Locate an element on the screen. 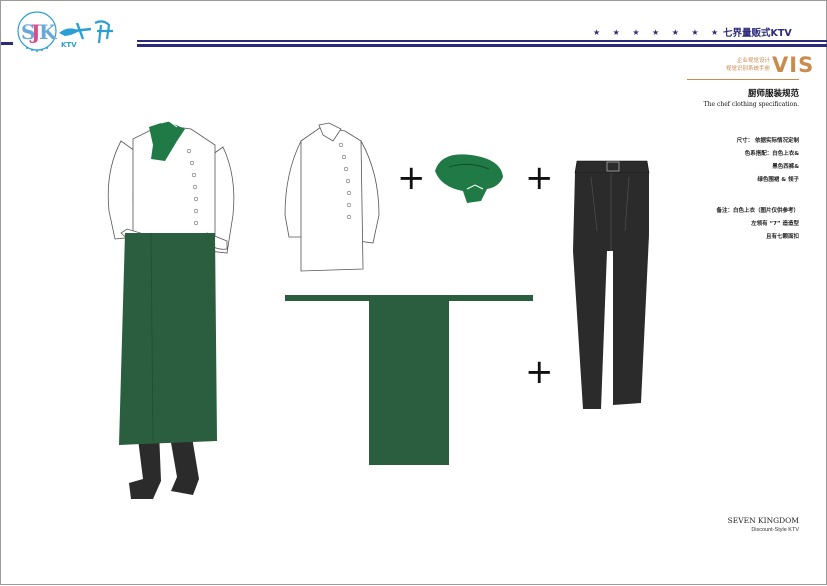 Image resolution: width=827 pixels, height=586 pixels. black-trousers is located at coordinates (611, 284).